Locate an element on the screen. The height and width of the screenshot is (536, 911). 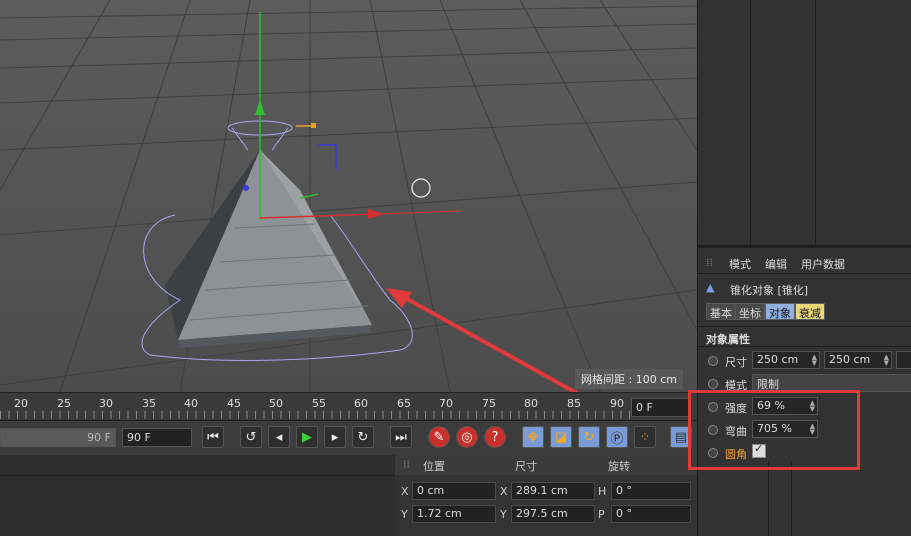
position-header: 位置 is located at coordinates (434, 466).